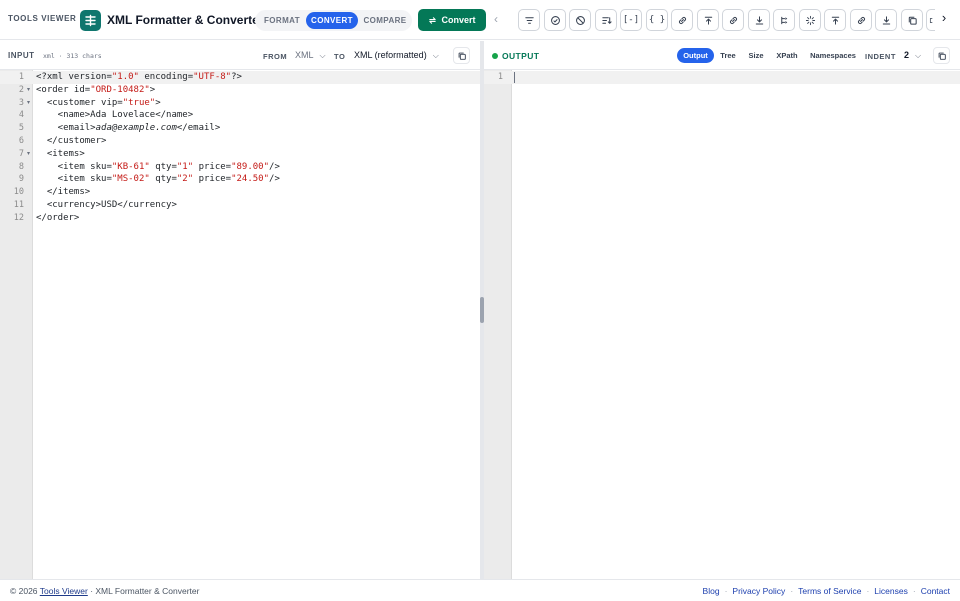 The height and width of the screenshot is (601, 960). I want to click on convert-button-label: Convert, so click(458, 20).